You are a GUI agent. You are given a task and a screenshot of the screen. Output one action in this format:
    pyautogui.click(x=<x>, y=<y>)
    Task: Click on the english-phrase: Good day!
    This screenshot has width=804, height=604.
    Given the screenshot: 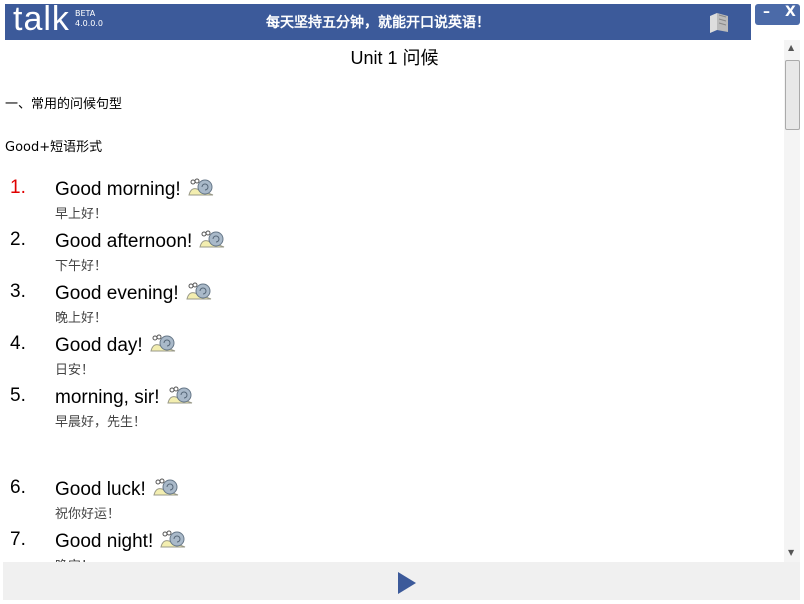 What is the action you would take?
    pyautogui.click(x=116, y=345)
    